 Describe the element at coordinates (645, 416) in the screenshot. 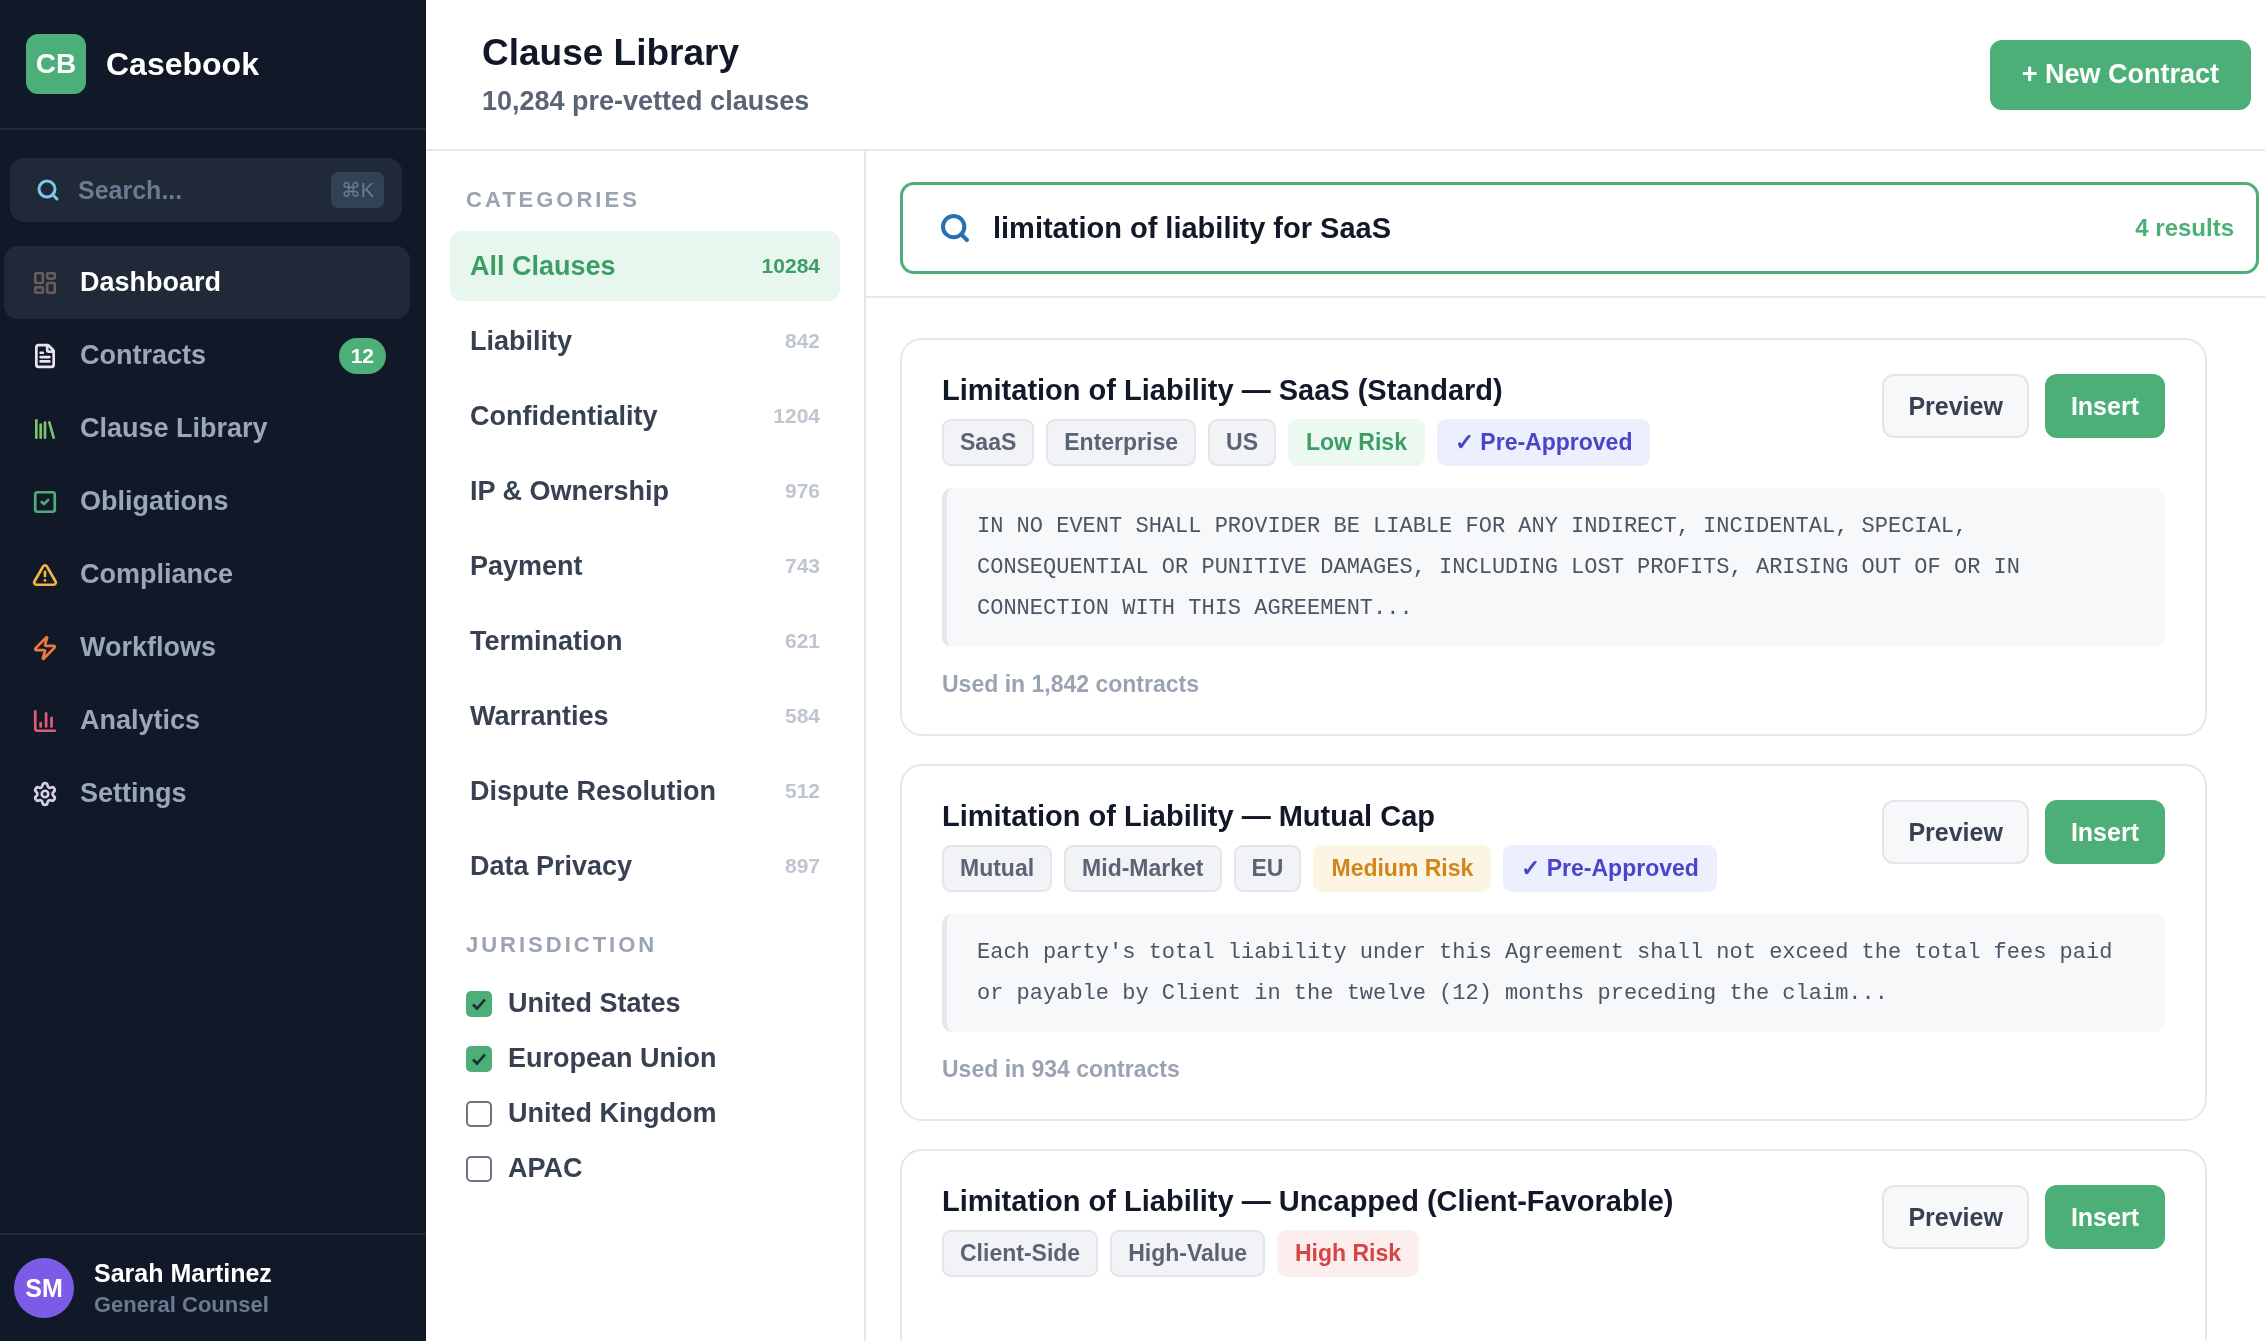

I see `category-item: Confidentiality 1204` at that location.